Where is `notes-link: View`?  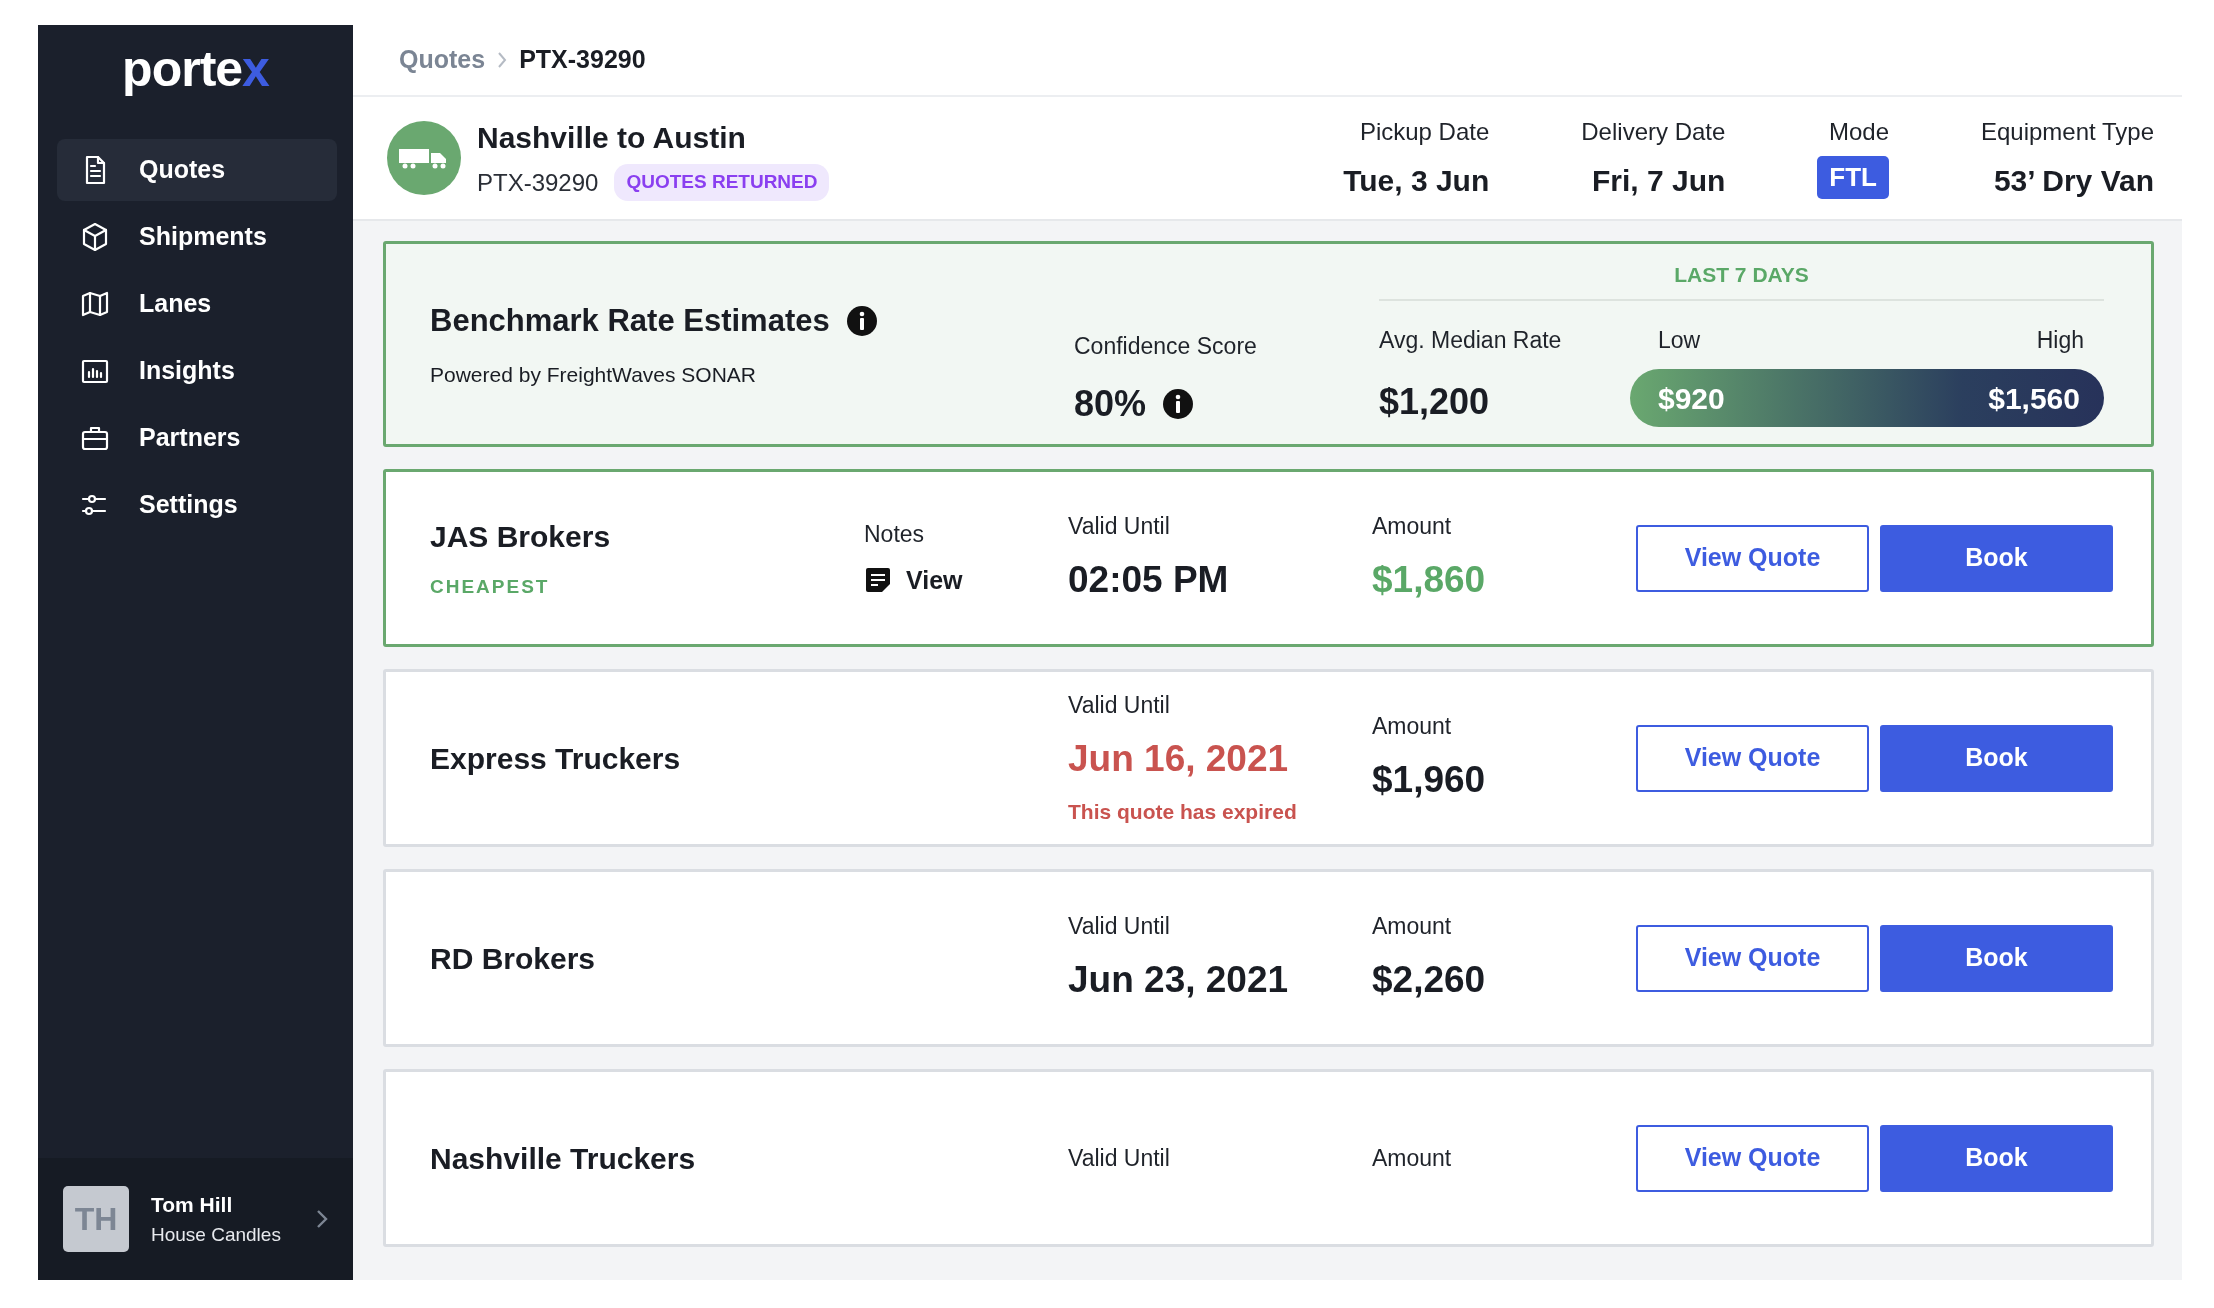
notes-link: View is located at coordinates (913, 580).